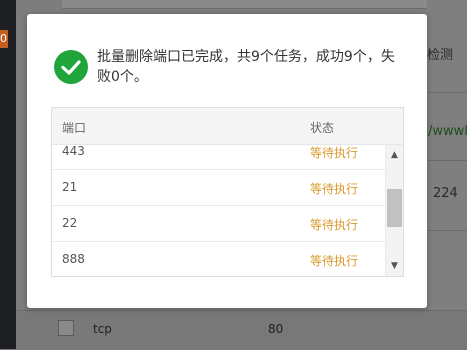 This screenshot has width=467, height=350. What do you see at coordinates (264, 4) in the screenshot?
I see `background-topbar` at bounding box center [264, 4].